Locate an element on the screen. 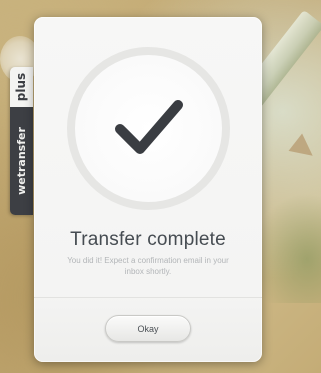  okay-button: Okay is located at coordinates (148, 328).